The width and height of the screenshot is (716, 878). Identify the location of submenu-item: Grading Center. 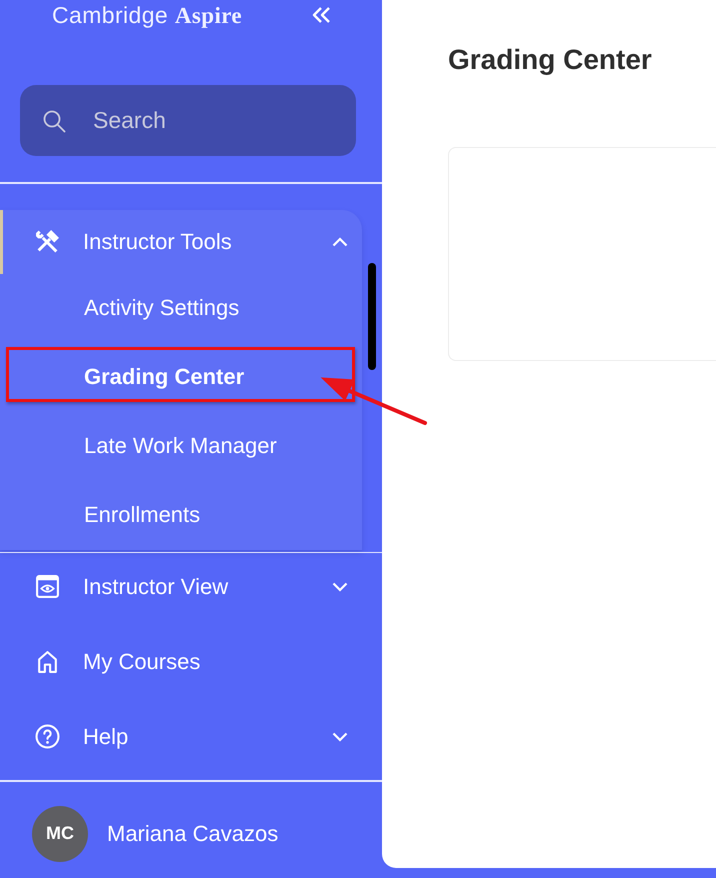
(181, 377).